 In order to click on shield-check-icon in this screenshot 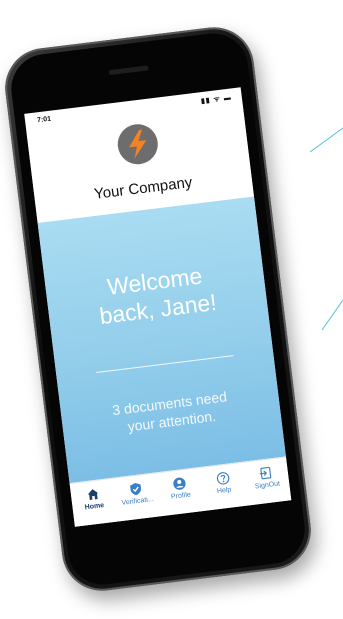, I will do `click(136, 489)`.